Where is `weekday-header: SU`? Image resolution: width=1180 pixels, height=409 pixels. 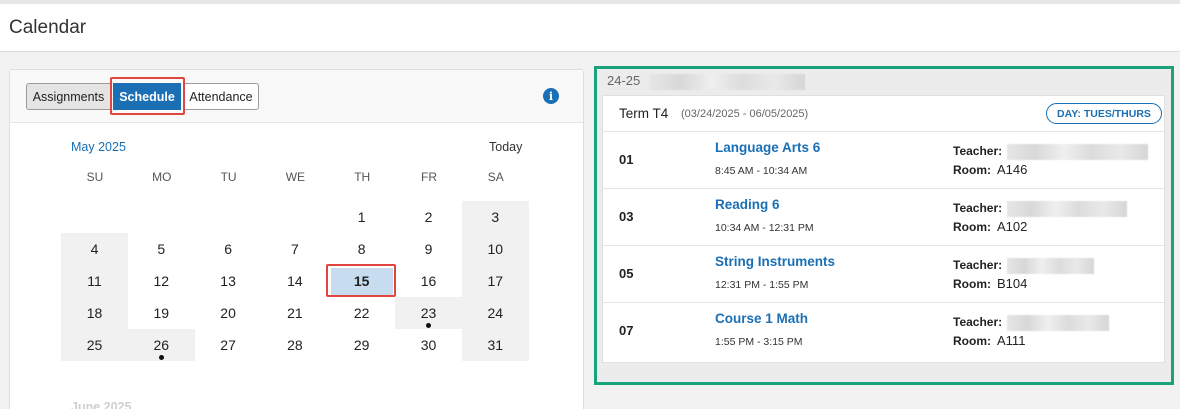 weekday-header: SU is located at coordinates (95, 177).